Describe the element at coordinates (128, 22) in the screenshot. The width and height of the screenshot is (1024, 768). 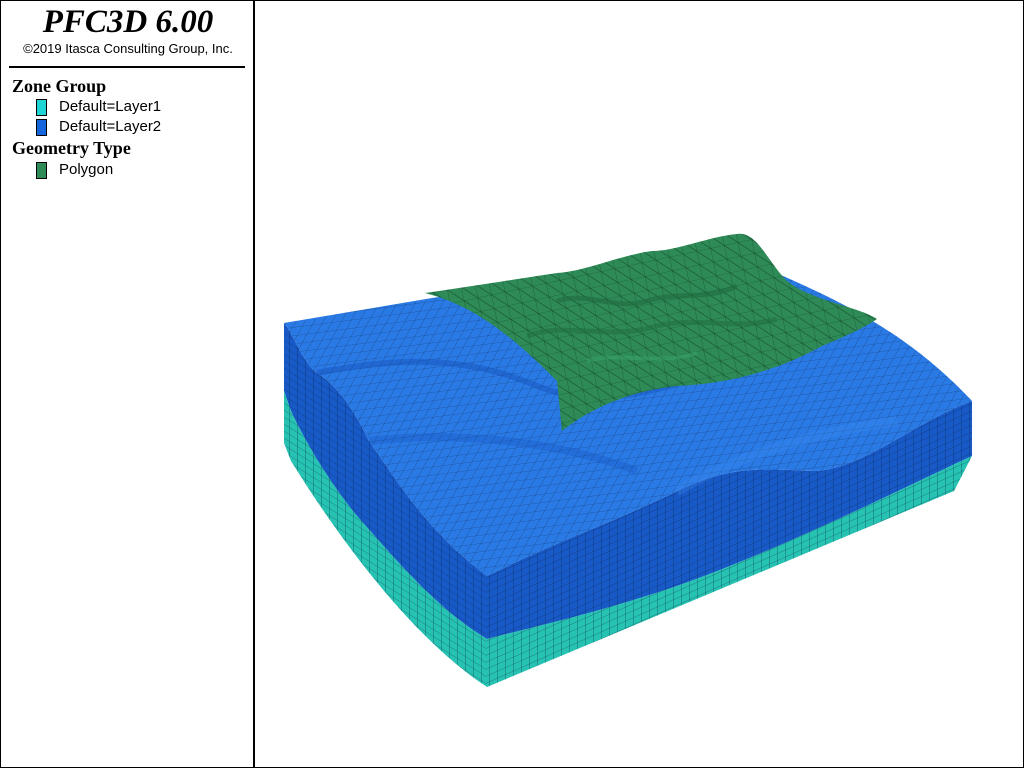
I see `app-title: PFC3D 6.00` at that location.